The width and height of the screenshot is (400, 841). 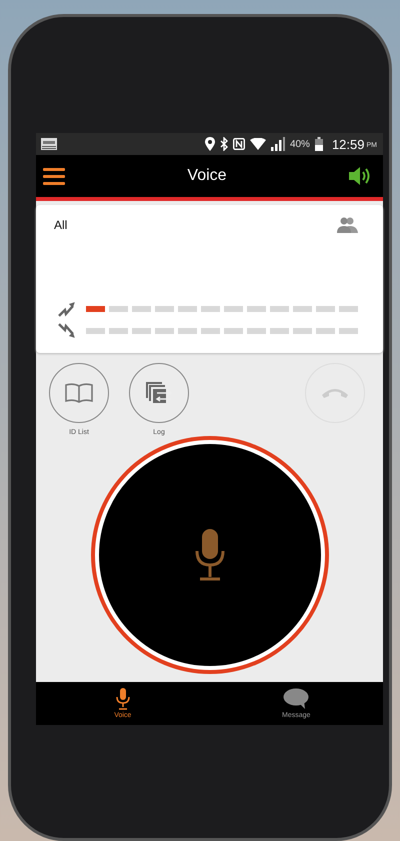 What do you see at coordinates (296, 699) in the screenshot?
I see `speech-bubble-icon` at bounding box center [296, 699].